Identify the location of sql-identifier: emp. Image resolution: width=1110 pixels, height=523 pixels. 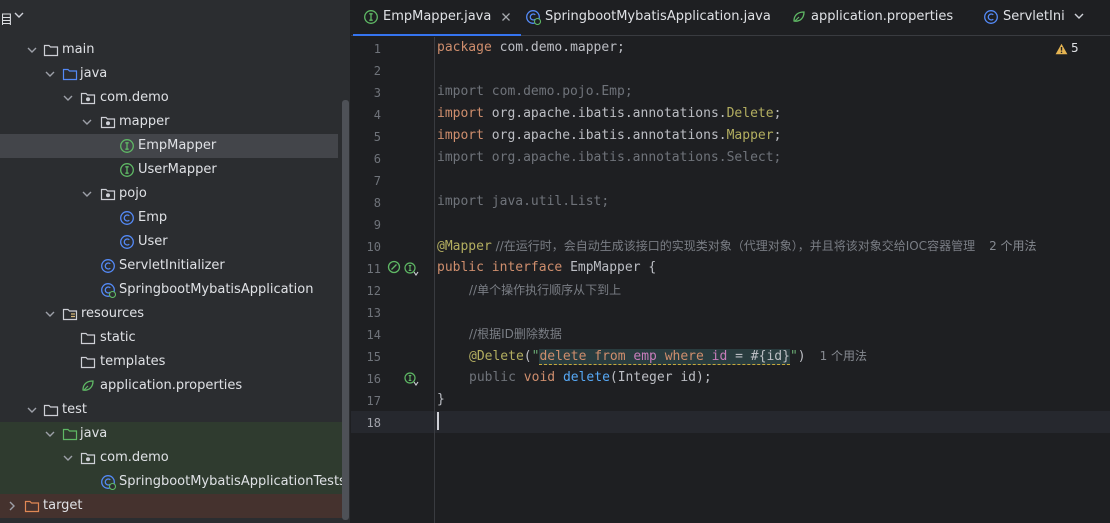
(645, 356).